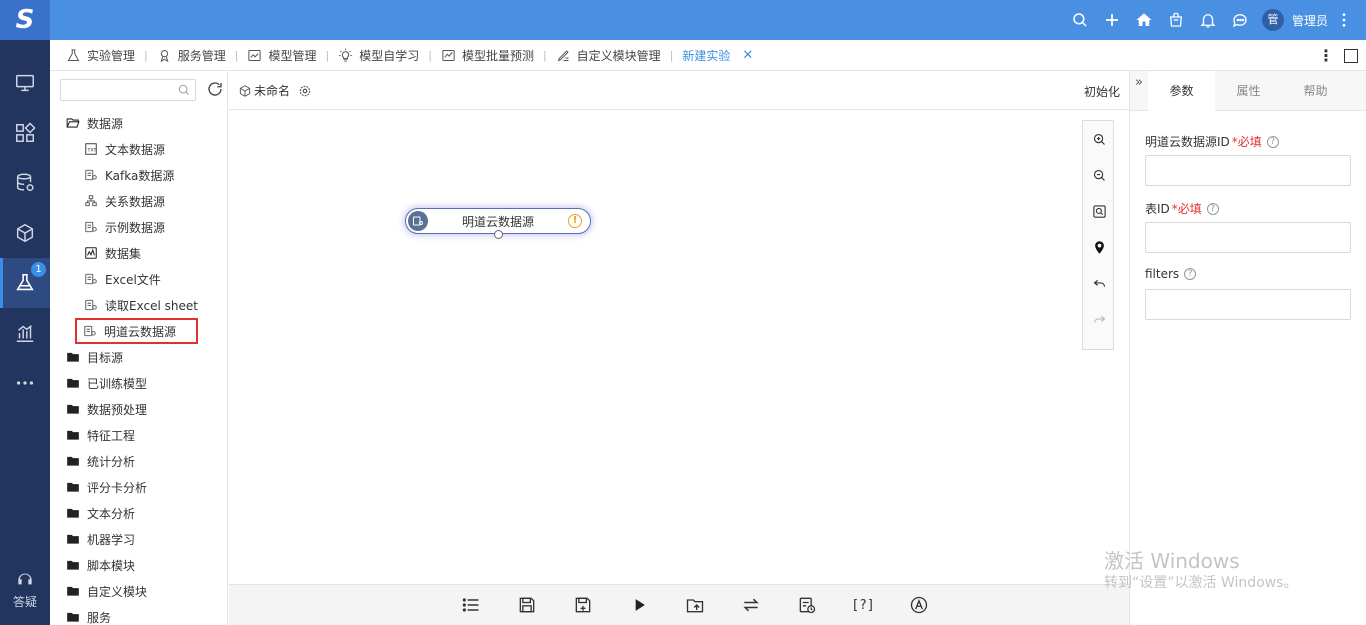 This screenshot has height=625, width=1366. Describe the element at coordinates (138, 383) in the screenshot. I see `tree-folder: 已训练模型` at that location.